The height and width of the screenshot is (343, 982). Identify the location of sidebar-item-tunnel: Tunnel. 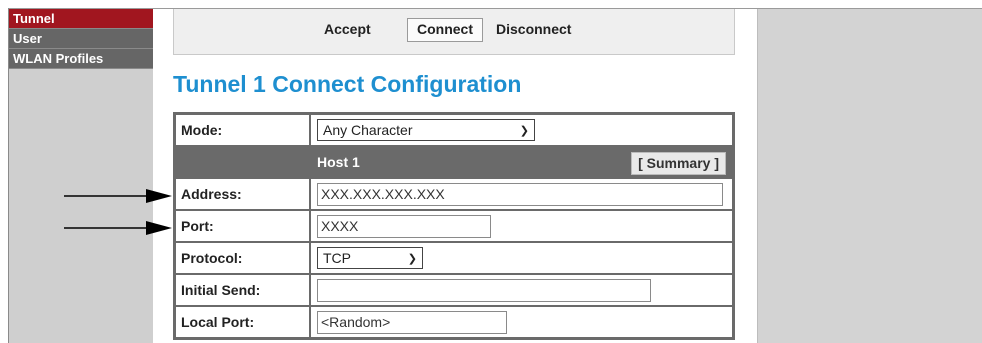
(81, 19).